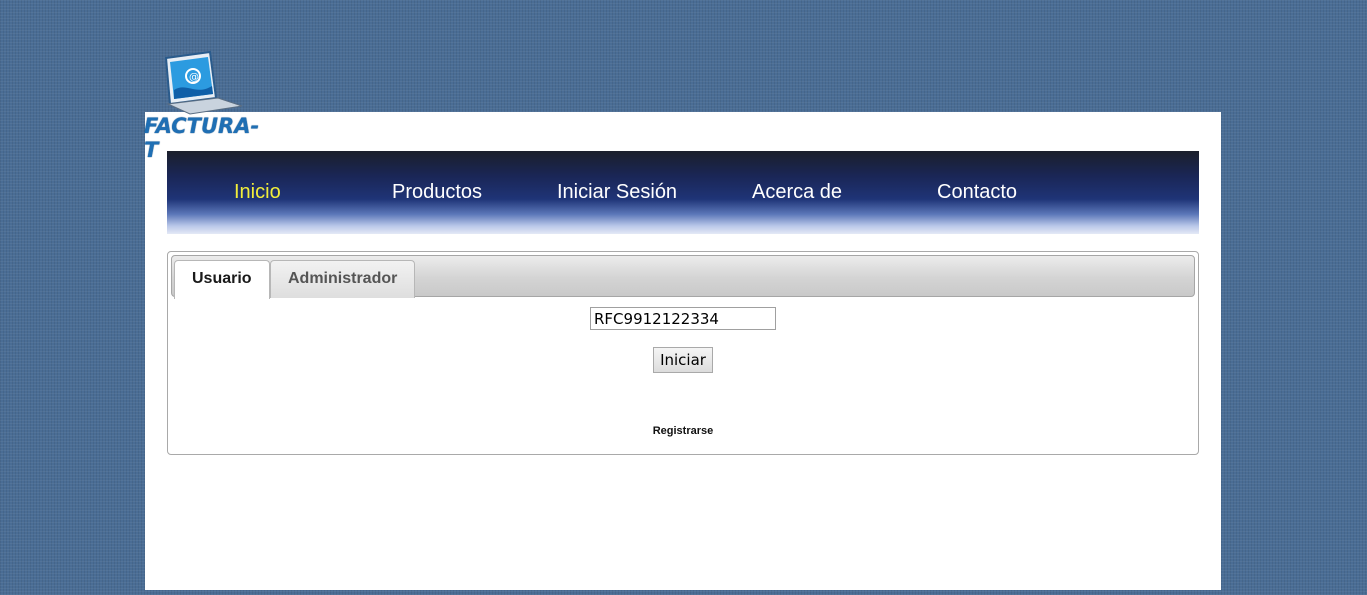  What do you see at coordinates (683, 431) in the screenshot?
I see `register-link: Registrarse` at bounding box center [683, 431].